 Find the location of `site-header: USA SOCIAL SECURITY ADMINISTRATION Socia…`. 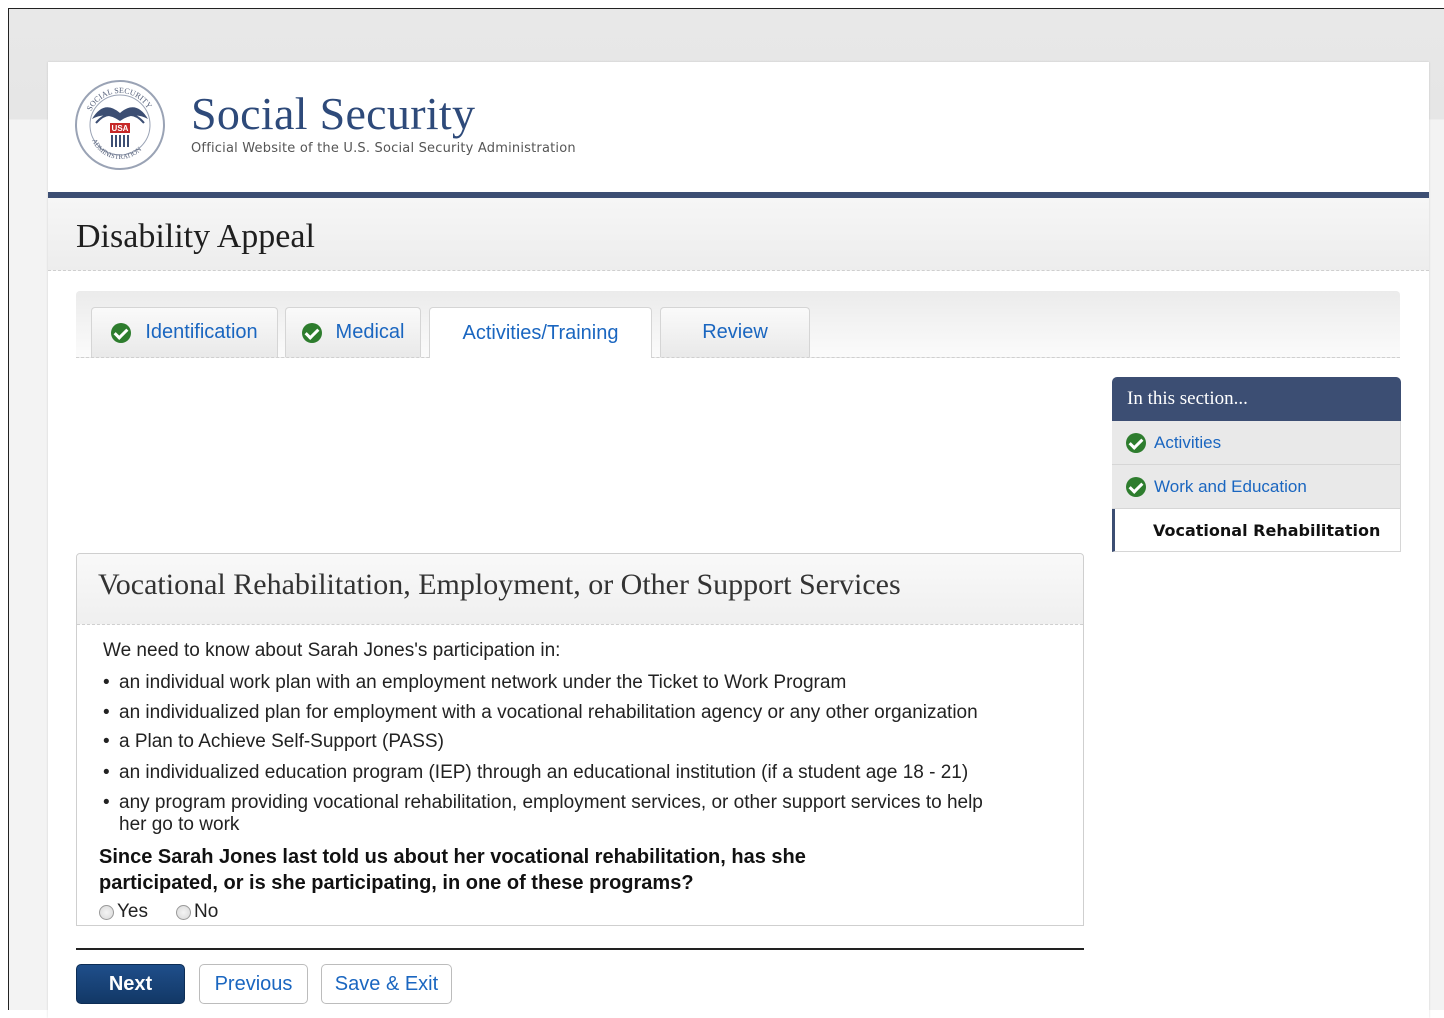

site-header: USA SOCIAL SECURITY ADMINISTRATION Socia… is located at coordinates (738, 127).